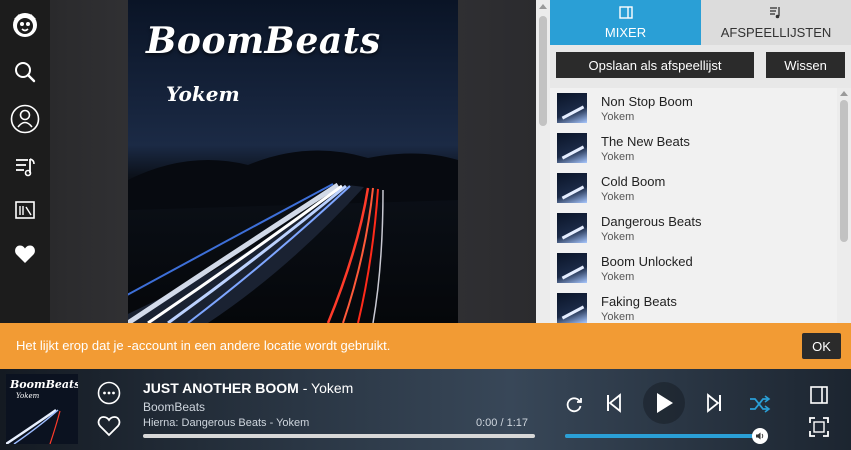 This screenshot has height=450, width=851. Describe the element at coordinates (821, 346) in the screenshot. I see `ok-button: OK` at that location.